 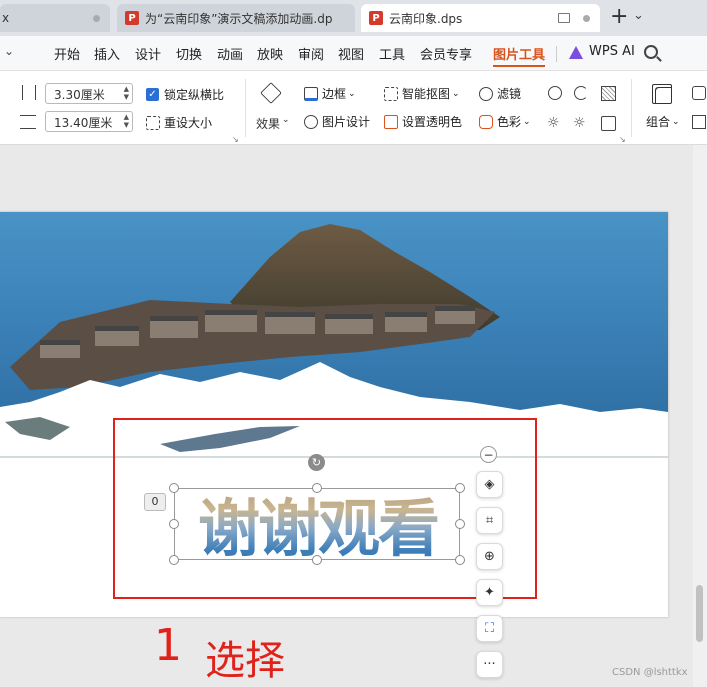 I want to click on menu-review: 审阅, so click(x=311, y=53).